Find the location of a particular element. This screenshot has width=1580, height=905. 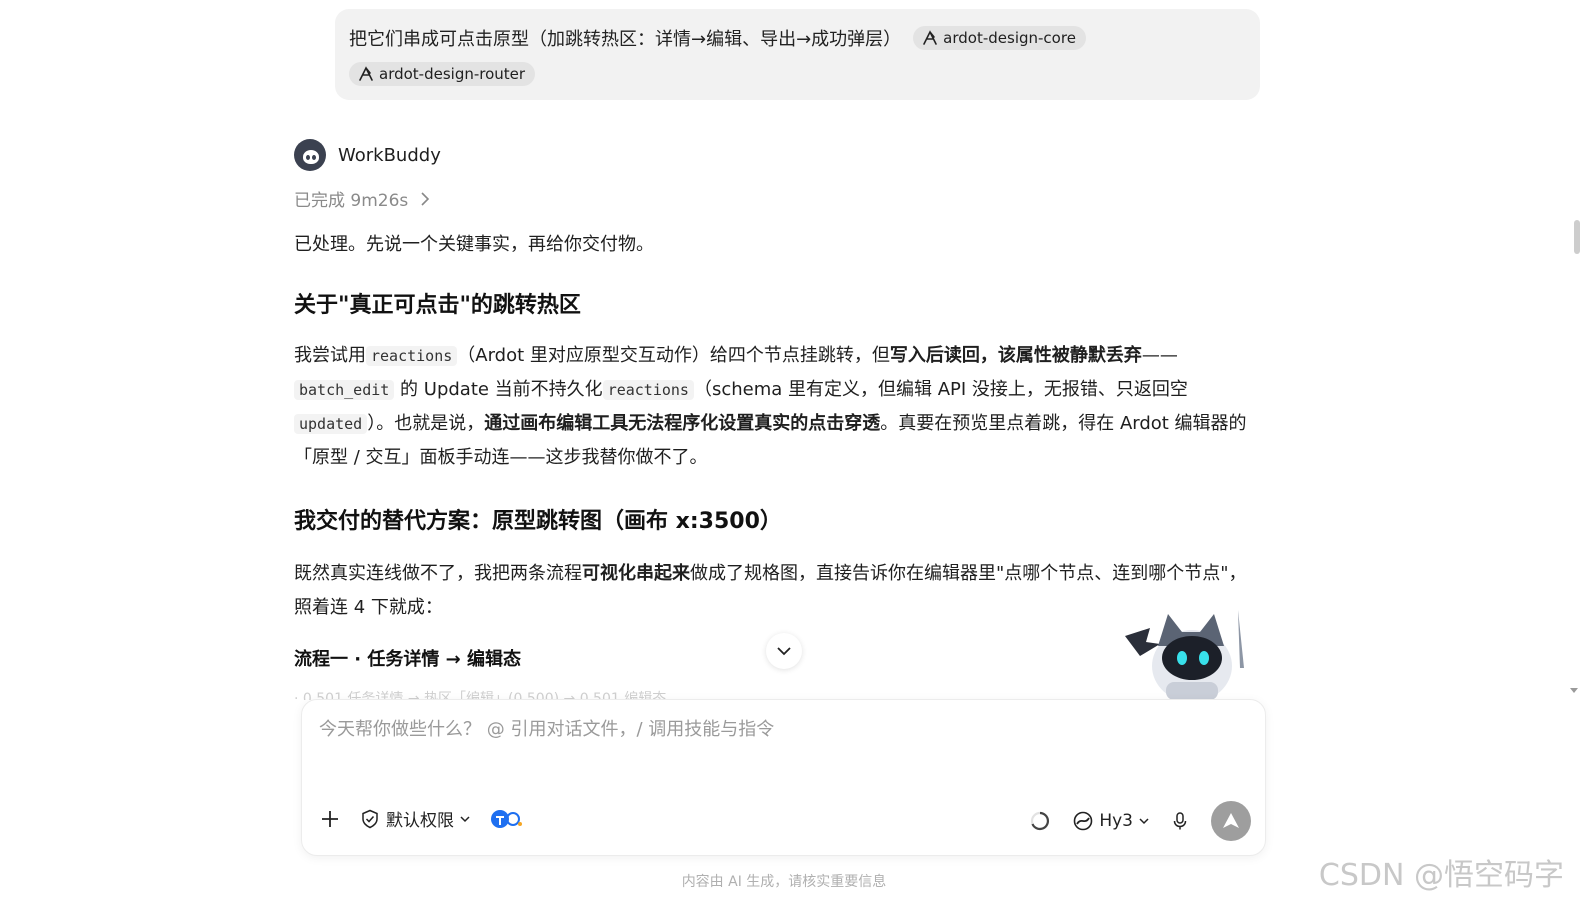

intro-paragraph: 已处理。先说一个关键事实，再给你交付物。 is located at coordinates (474, 244).